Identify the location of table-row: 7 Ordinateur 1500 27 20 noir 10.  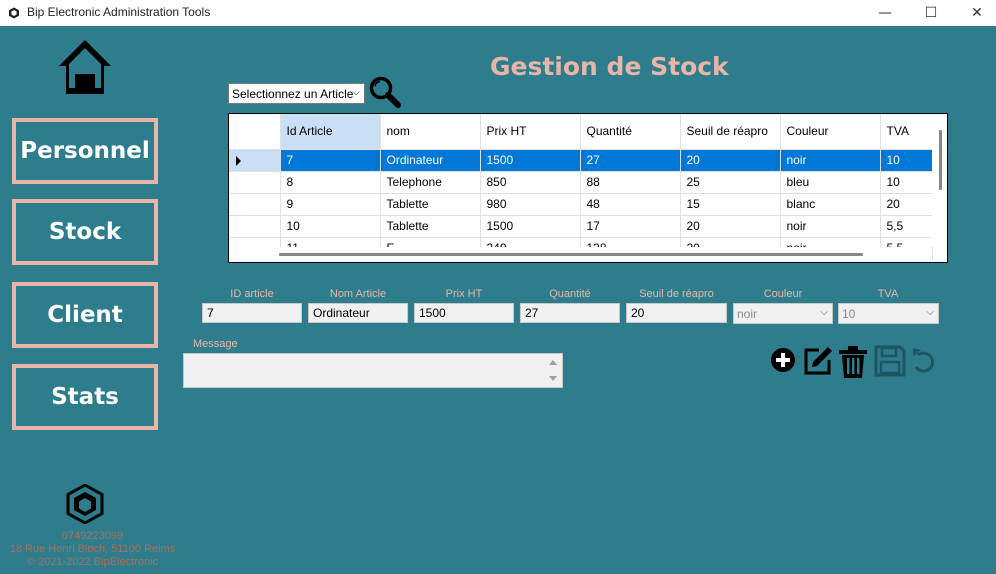
(581, 160).